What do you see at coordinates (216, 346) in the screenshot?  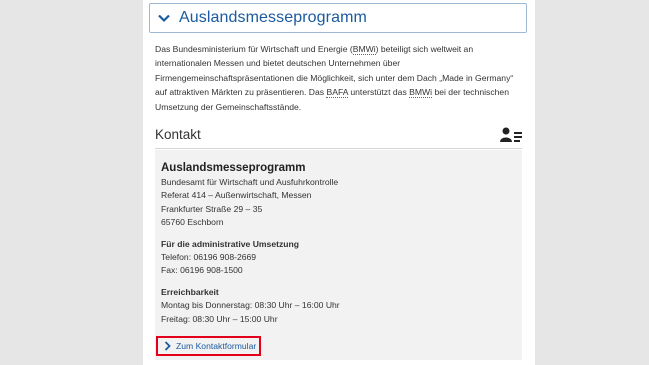 I see `contact-form-link-label: Zum Kontaktformular` at bounding box center [216, 346].